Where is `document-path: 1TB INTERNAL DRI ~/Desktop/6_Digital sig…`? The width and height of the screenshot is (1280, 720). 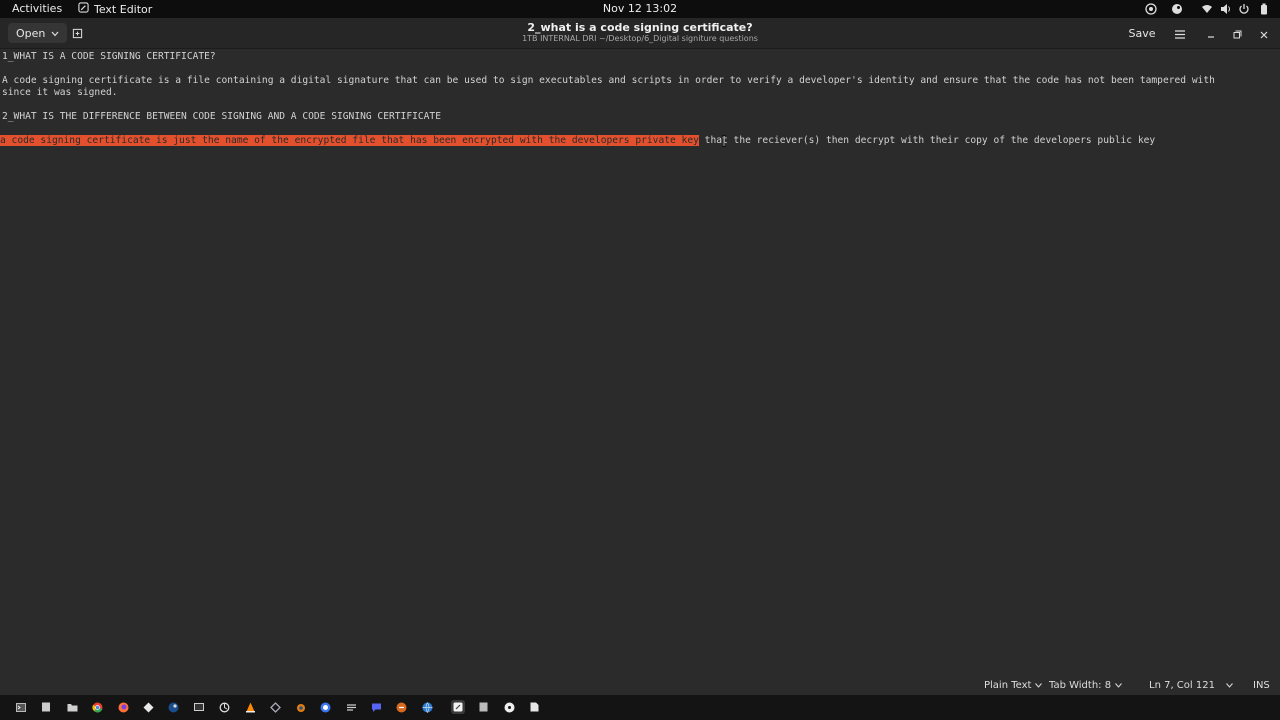 document-path: 1TB INTERNAL DRI ~/Desktop/6_Digital sig… is located at coordinates (640, 38).